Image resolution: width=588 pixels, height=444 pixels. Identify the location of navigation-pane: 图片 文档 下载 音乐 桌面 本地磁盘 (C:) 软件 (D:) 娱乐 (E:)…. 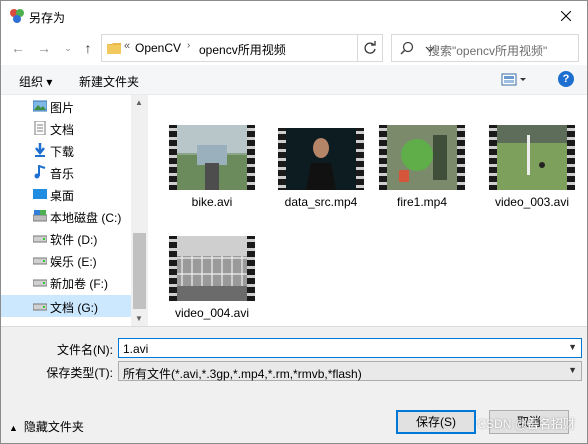
(74, 210).